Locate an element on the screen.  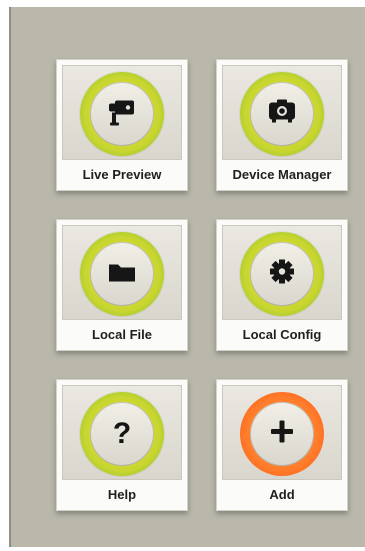
tile-card: ? Help is located at coordinates (122, 445).